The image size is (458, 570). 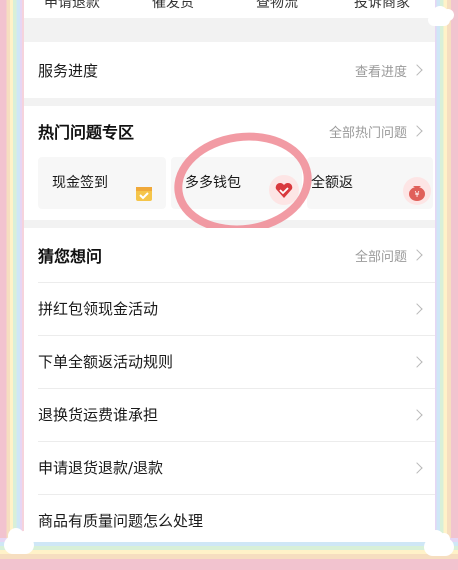 I want to click on service-progress-row: 服务进度 查看进度, so click(x=229, y=70).